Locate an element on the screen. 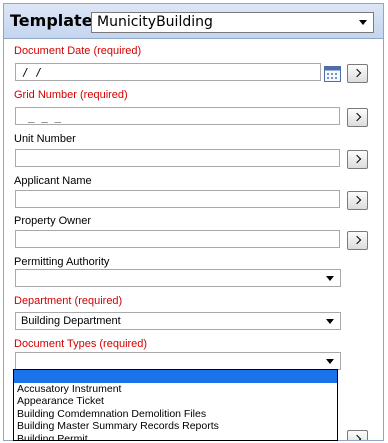  property-owner-browse-button is located at coordinates (357, 240).